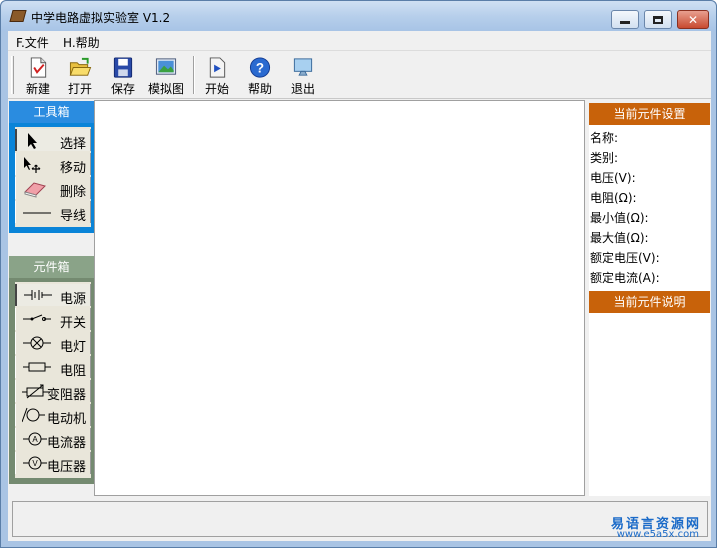  Describe the element at coordinates (194, 75) in the screenshot. I see `toolbar-separator` at that location.